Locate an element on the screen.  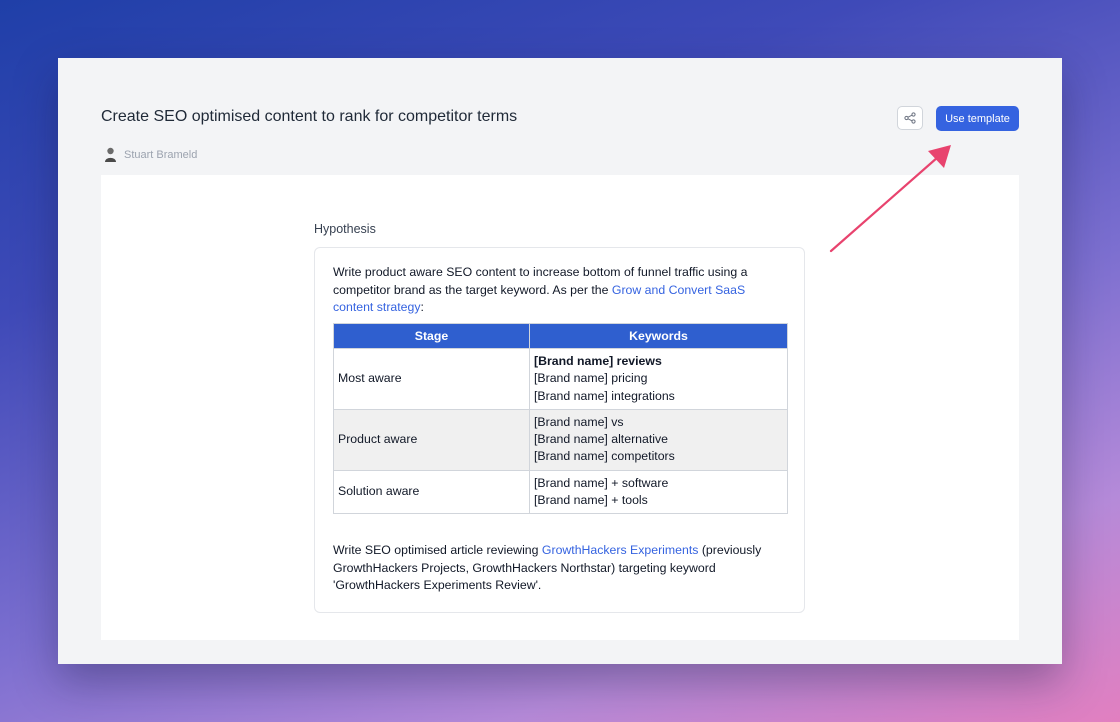
share-icon is located at coordinates (910, 118).